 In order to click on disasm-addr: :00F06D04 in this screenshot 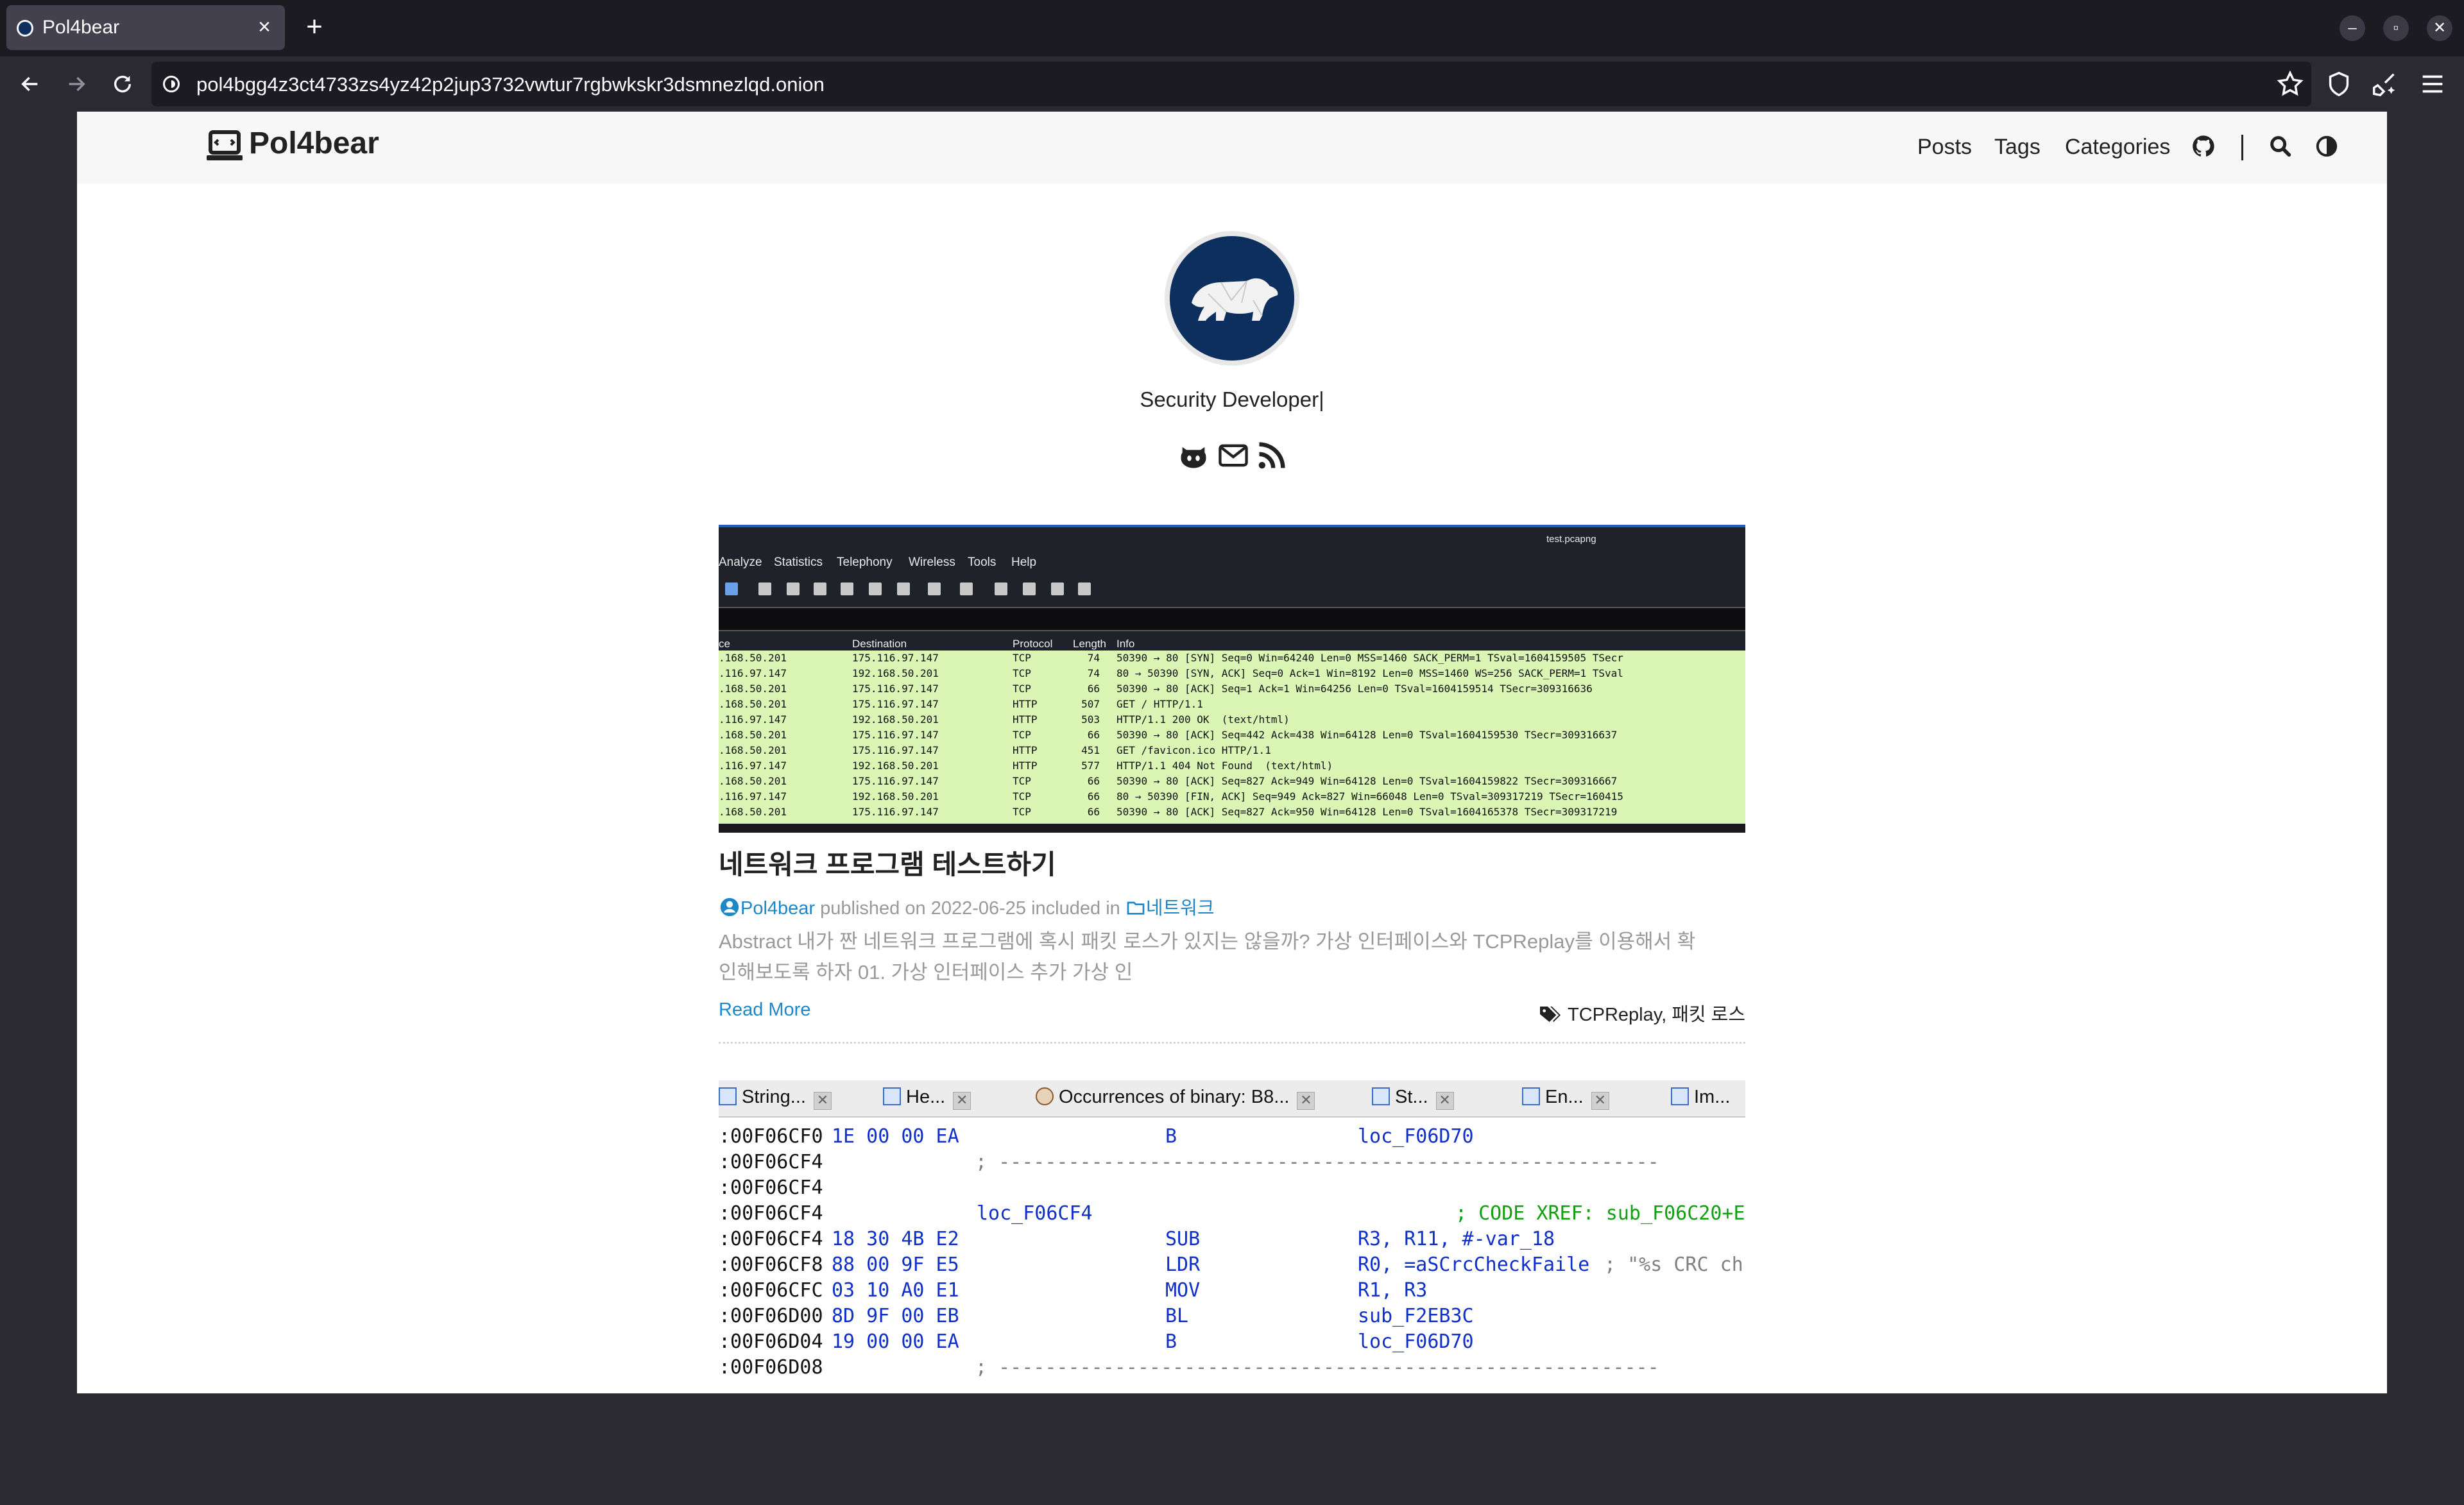, I will do `click(771, 1342)`.